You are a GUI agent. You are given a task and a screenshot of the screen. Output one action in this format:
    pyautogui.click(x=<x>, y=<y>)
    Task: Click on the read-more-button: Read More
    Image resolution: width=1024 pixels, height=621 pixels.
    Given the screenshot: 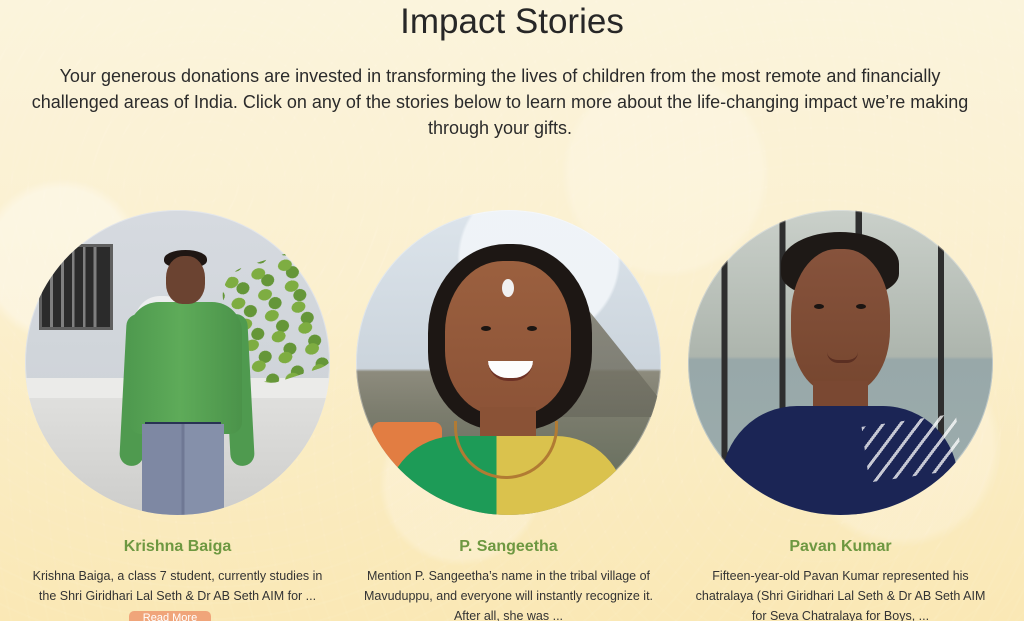 What is the action you would take?
    pyautogui.click(x=170, y=616)
    